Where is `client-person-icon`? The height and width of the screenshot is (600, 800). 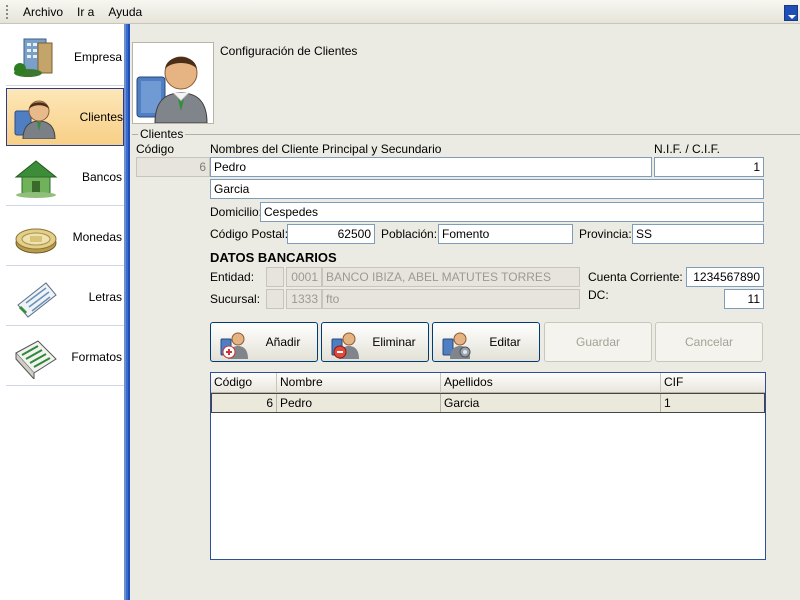 client-person-icon is located at coordinates (35, 119).